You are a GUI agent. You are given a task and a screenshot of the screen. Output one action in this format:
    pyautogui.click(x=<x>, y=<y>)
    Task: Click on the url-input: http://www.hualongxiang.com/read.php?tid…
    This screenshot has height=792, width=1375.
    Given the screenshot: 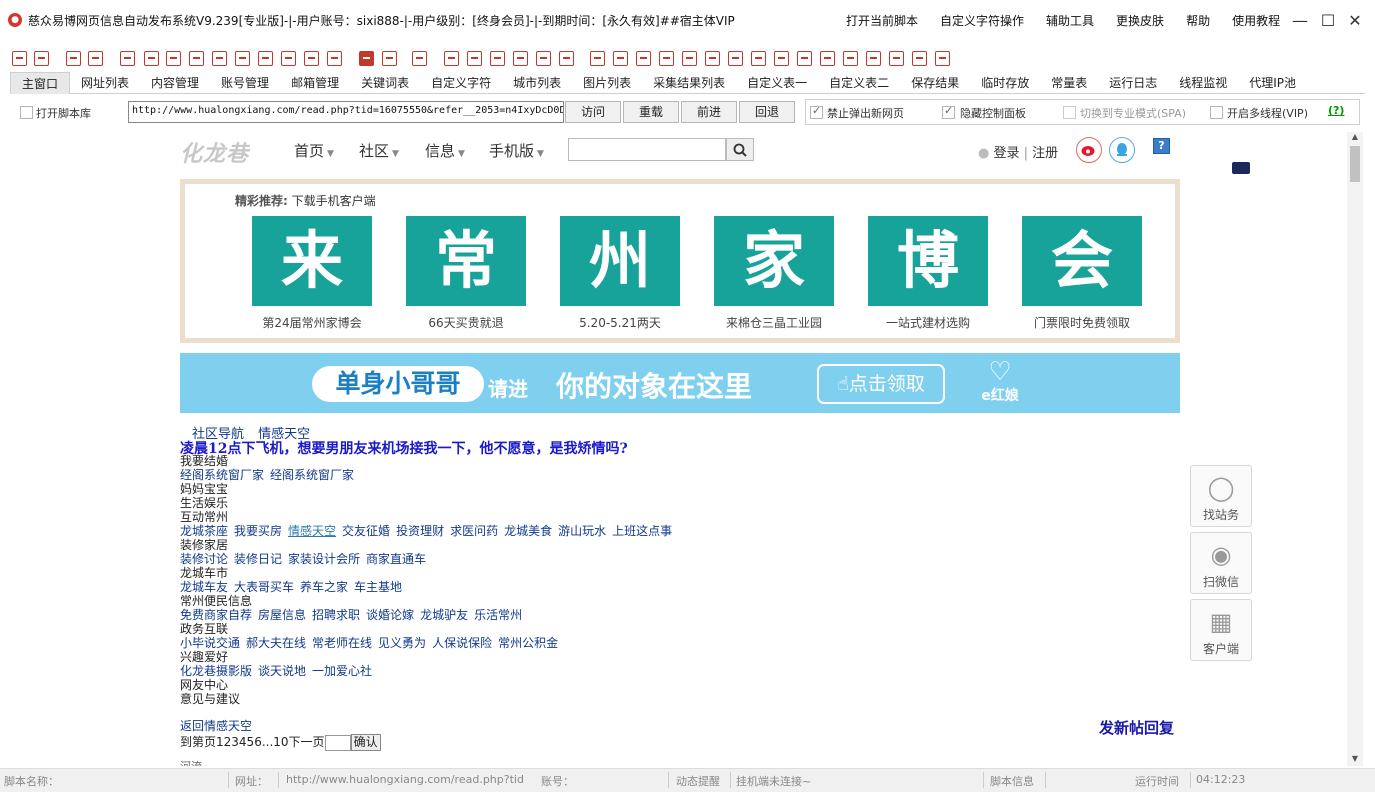 What is the action you would take?
    pyautogui.click(x=346, y=112)
    